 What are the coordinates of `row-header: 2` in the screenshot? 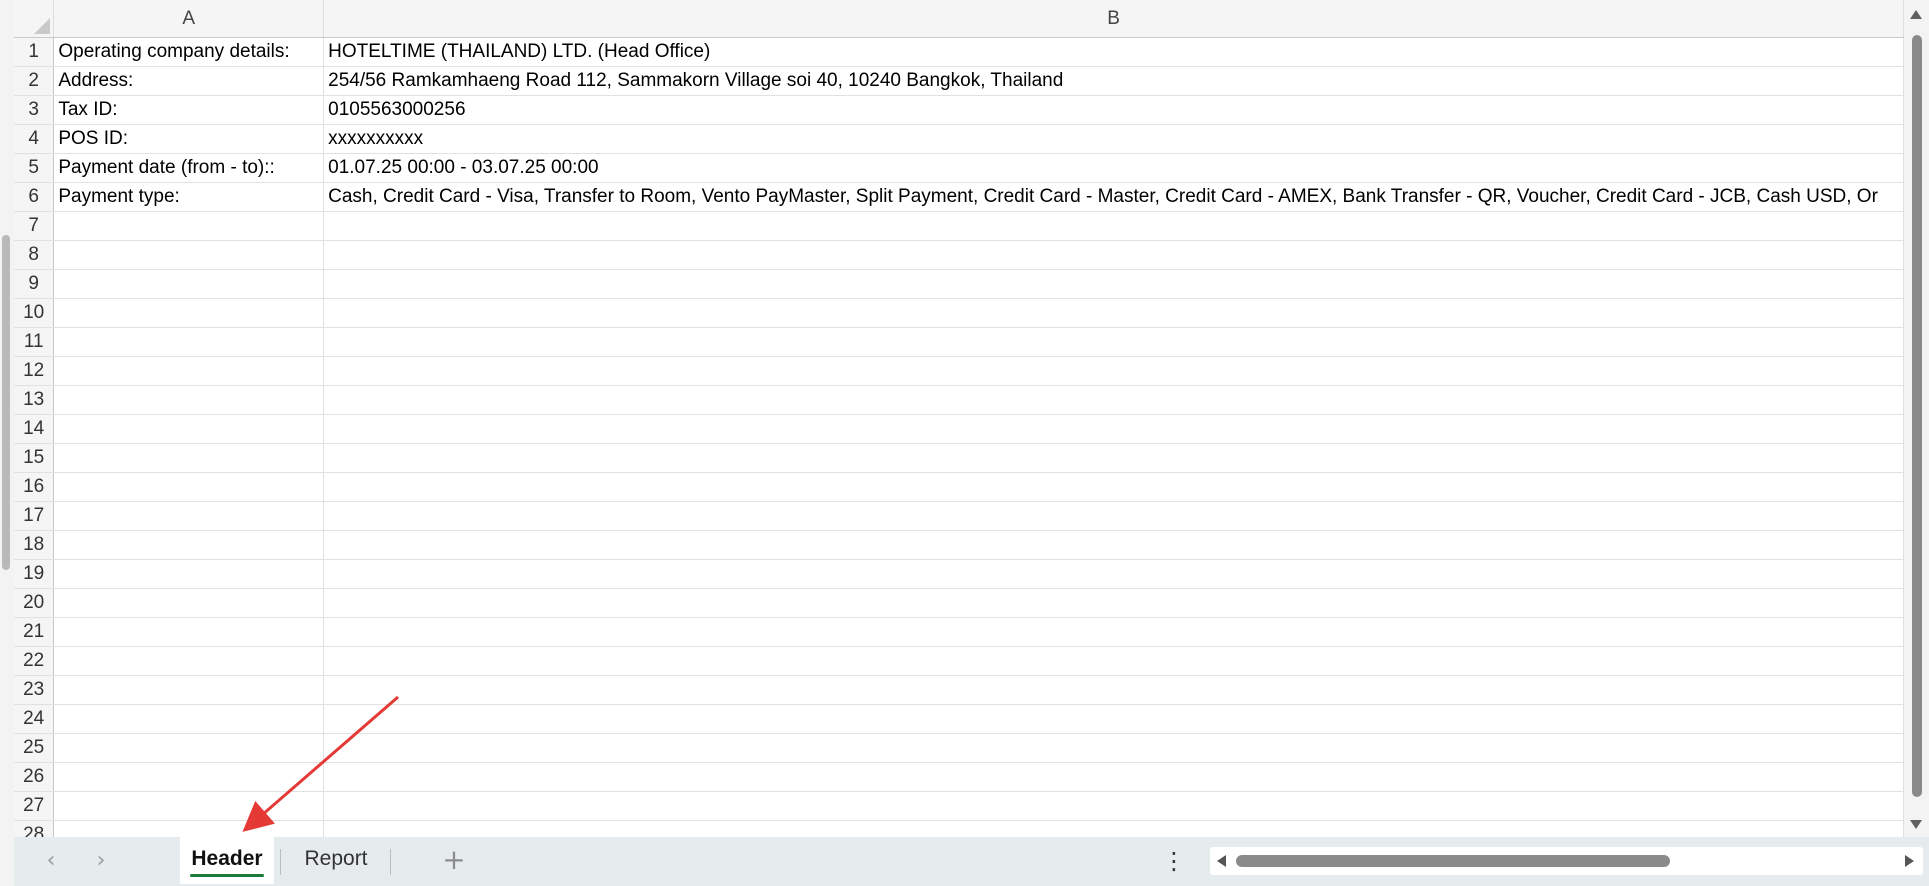 It's located at (34, 81).